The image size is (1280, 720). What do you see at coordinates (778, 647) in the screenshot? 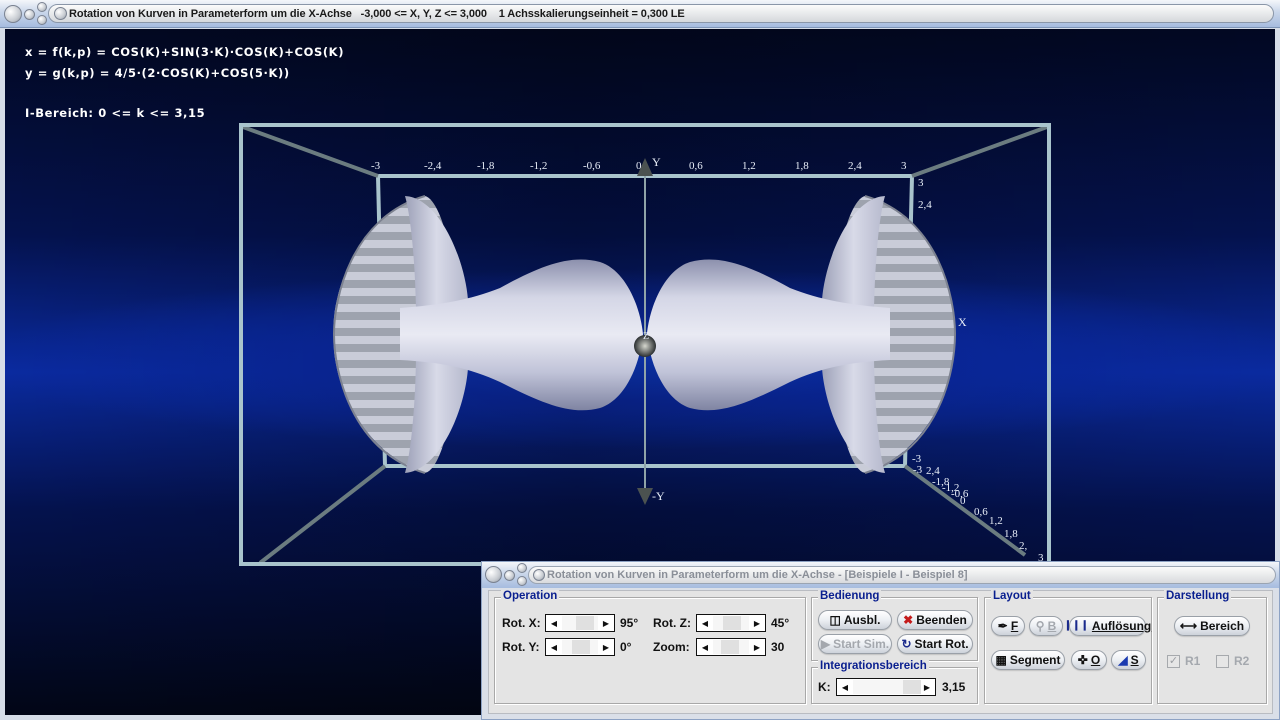
I see `zoom-value: 30` at bounding box center [778, 647].